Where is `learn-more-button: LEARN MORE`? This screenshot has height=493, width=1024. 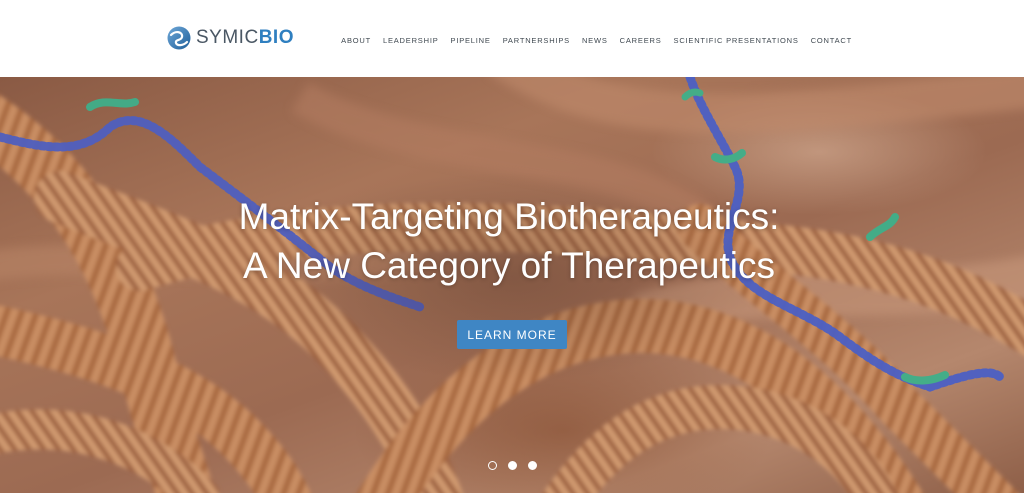
learn-more-button: LEARN MORE is located at coordinates (512, 334).